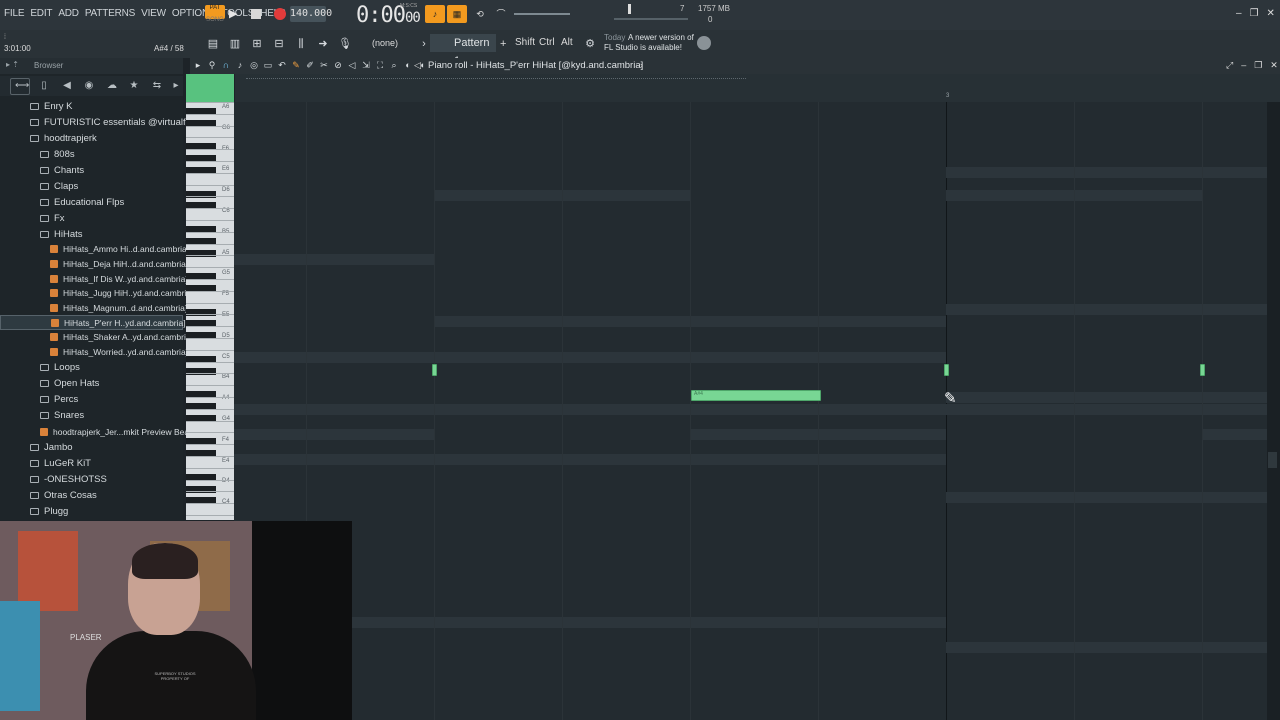  What do you see at coordinates (1273, 411) in the screenshot?
I see `vertical-scrollbar` at bounding box center [1273, 411].